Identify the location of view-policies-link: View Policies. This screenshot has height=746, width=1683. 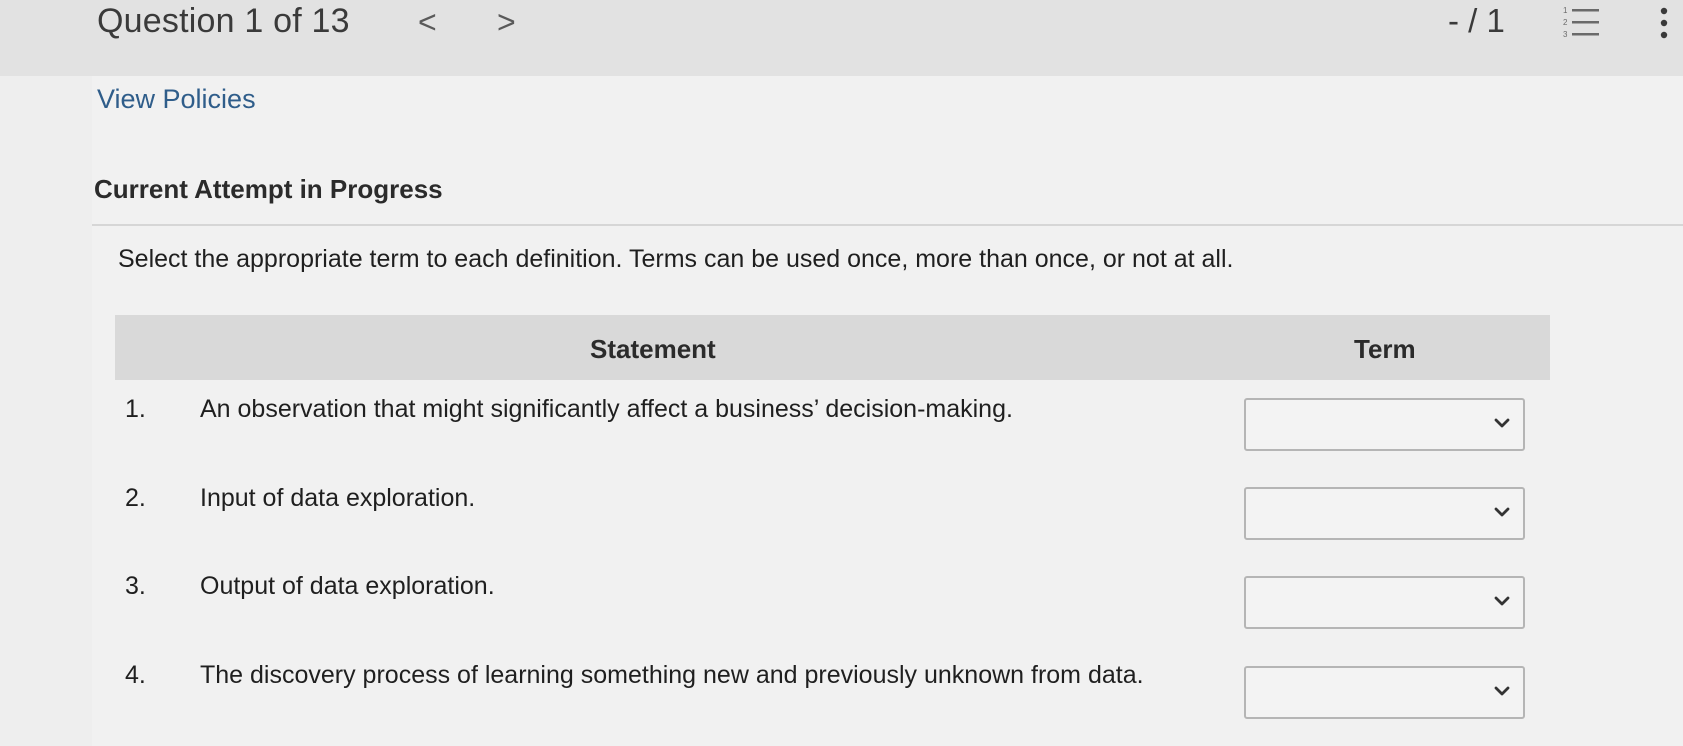
(176, 99).